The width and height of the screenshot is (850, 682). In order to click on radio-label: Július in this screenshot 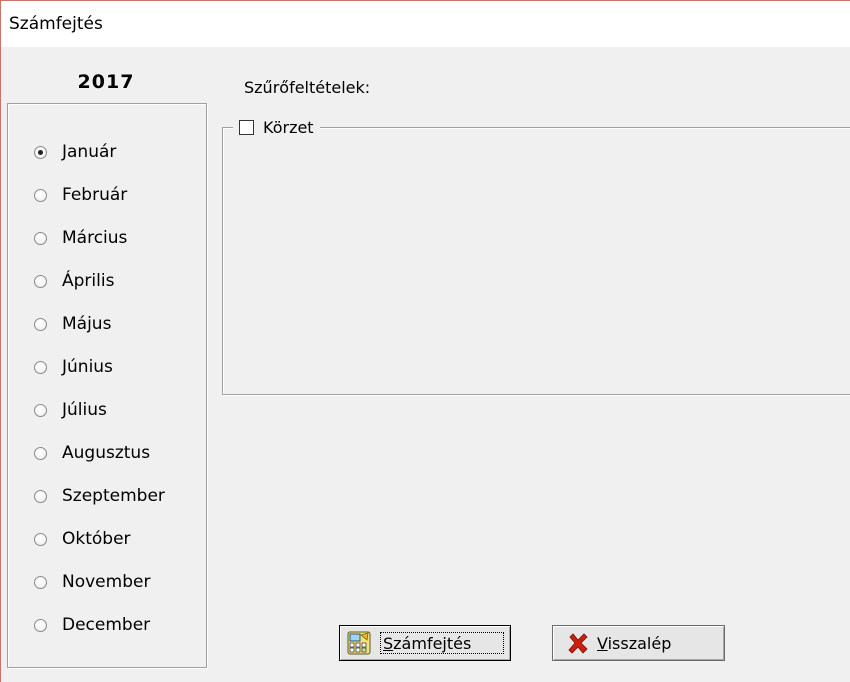, I will do `click(84, 410)`.